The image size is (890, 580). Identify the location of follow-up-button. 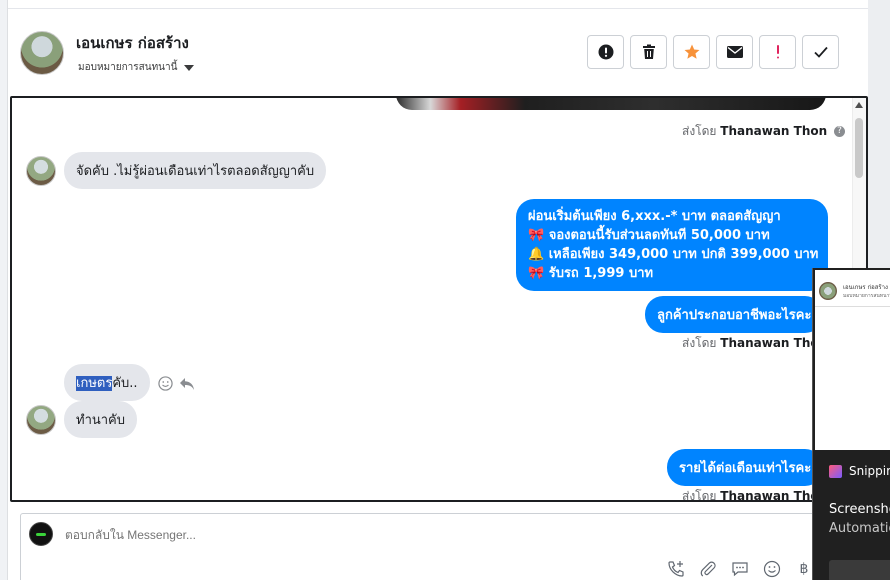
(777, 52).